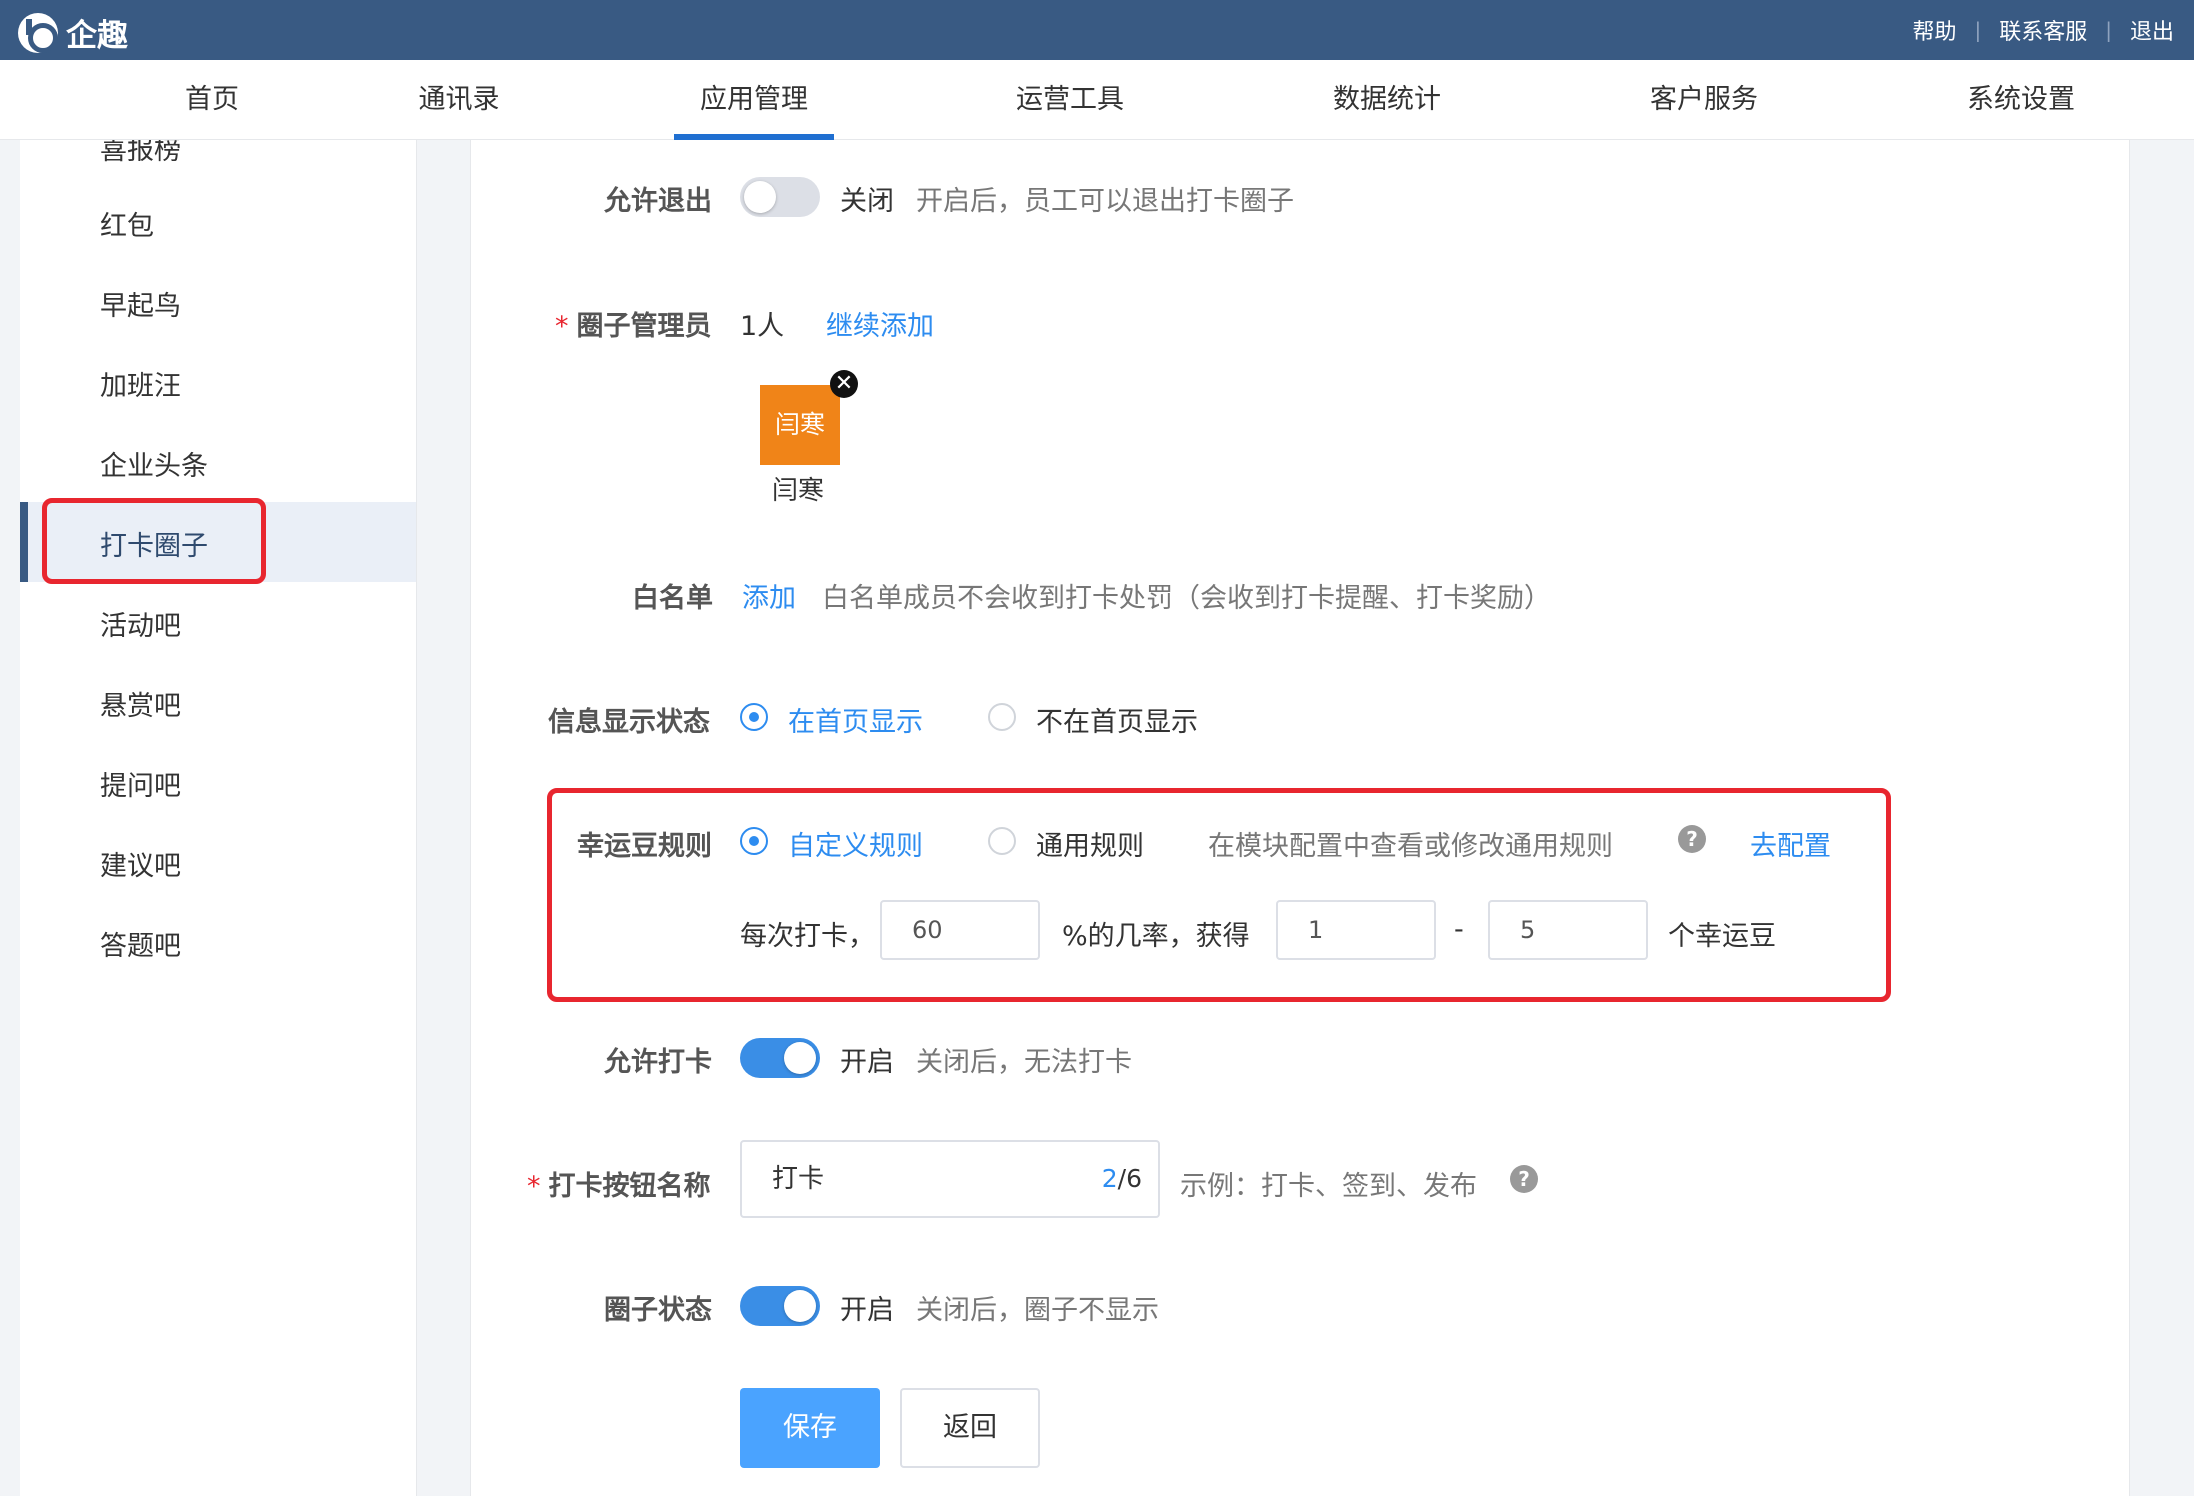 This screenshot has height=1496, width=2194. I want to click on sidebar-item-red-packet: 红包, so click(127, 223).